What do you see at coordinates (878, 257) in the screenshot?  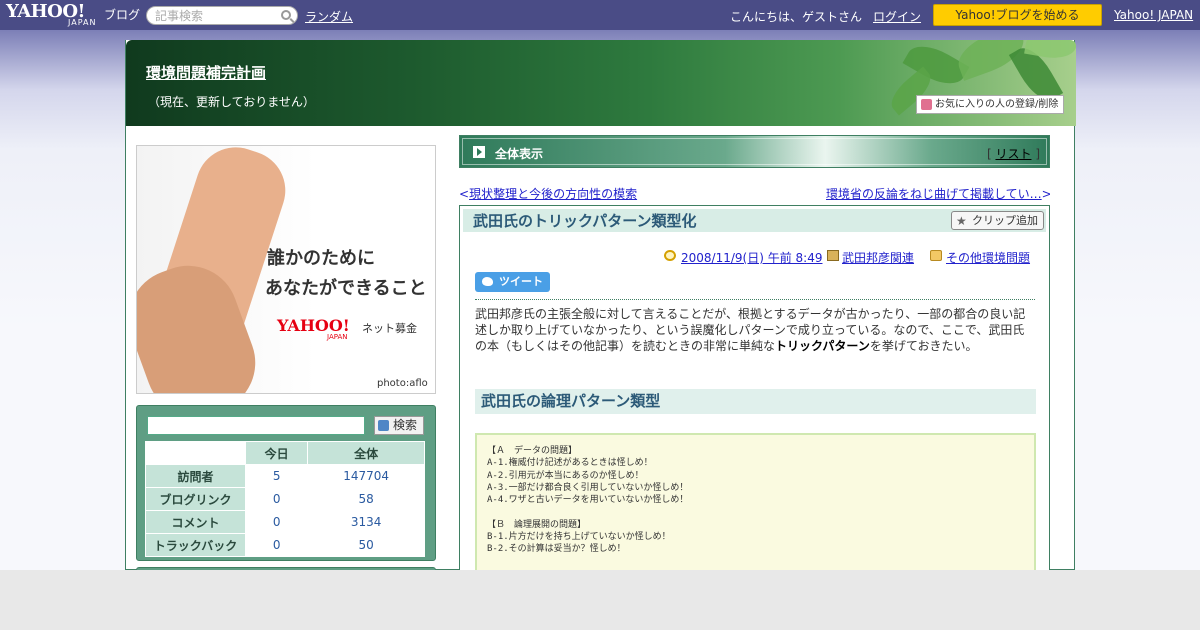 I see `category-link-takeda: 武田邦彦関連` at bounding box center [878, 257].